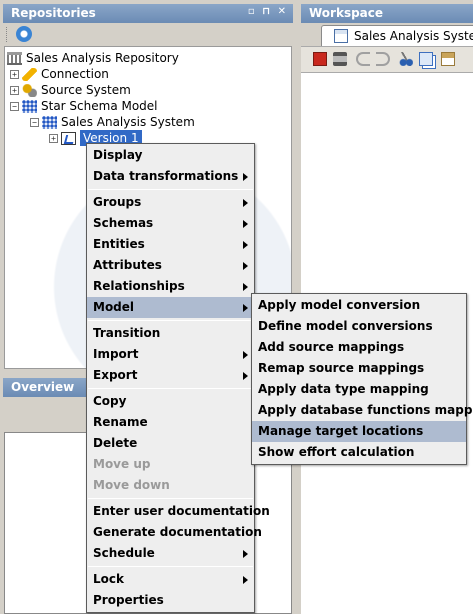 Image resolution: width=473 pixels, height=614 pixels. What do you see at coordinates (426, 59) in the screenshot?
I see `copy-icon` at bounding box center [426, 59].